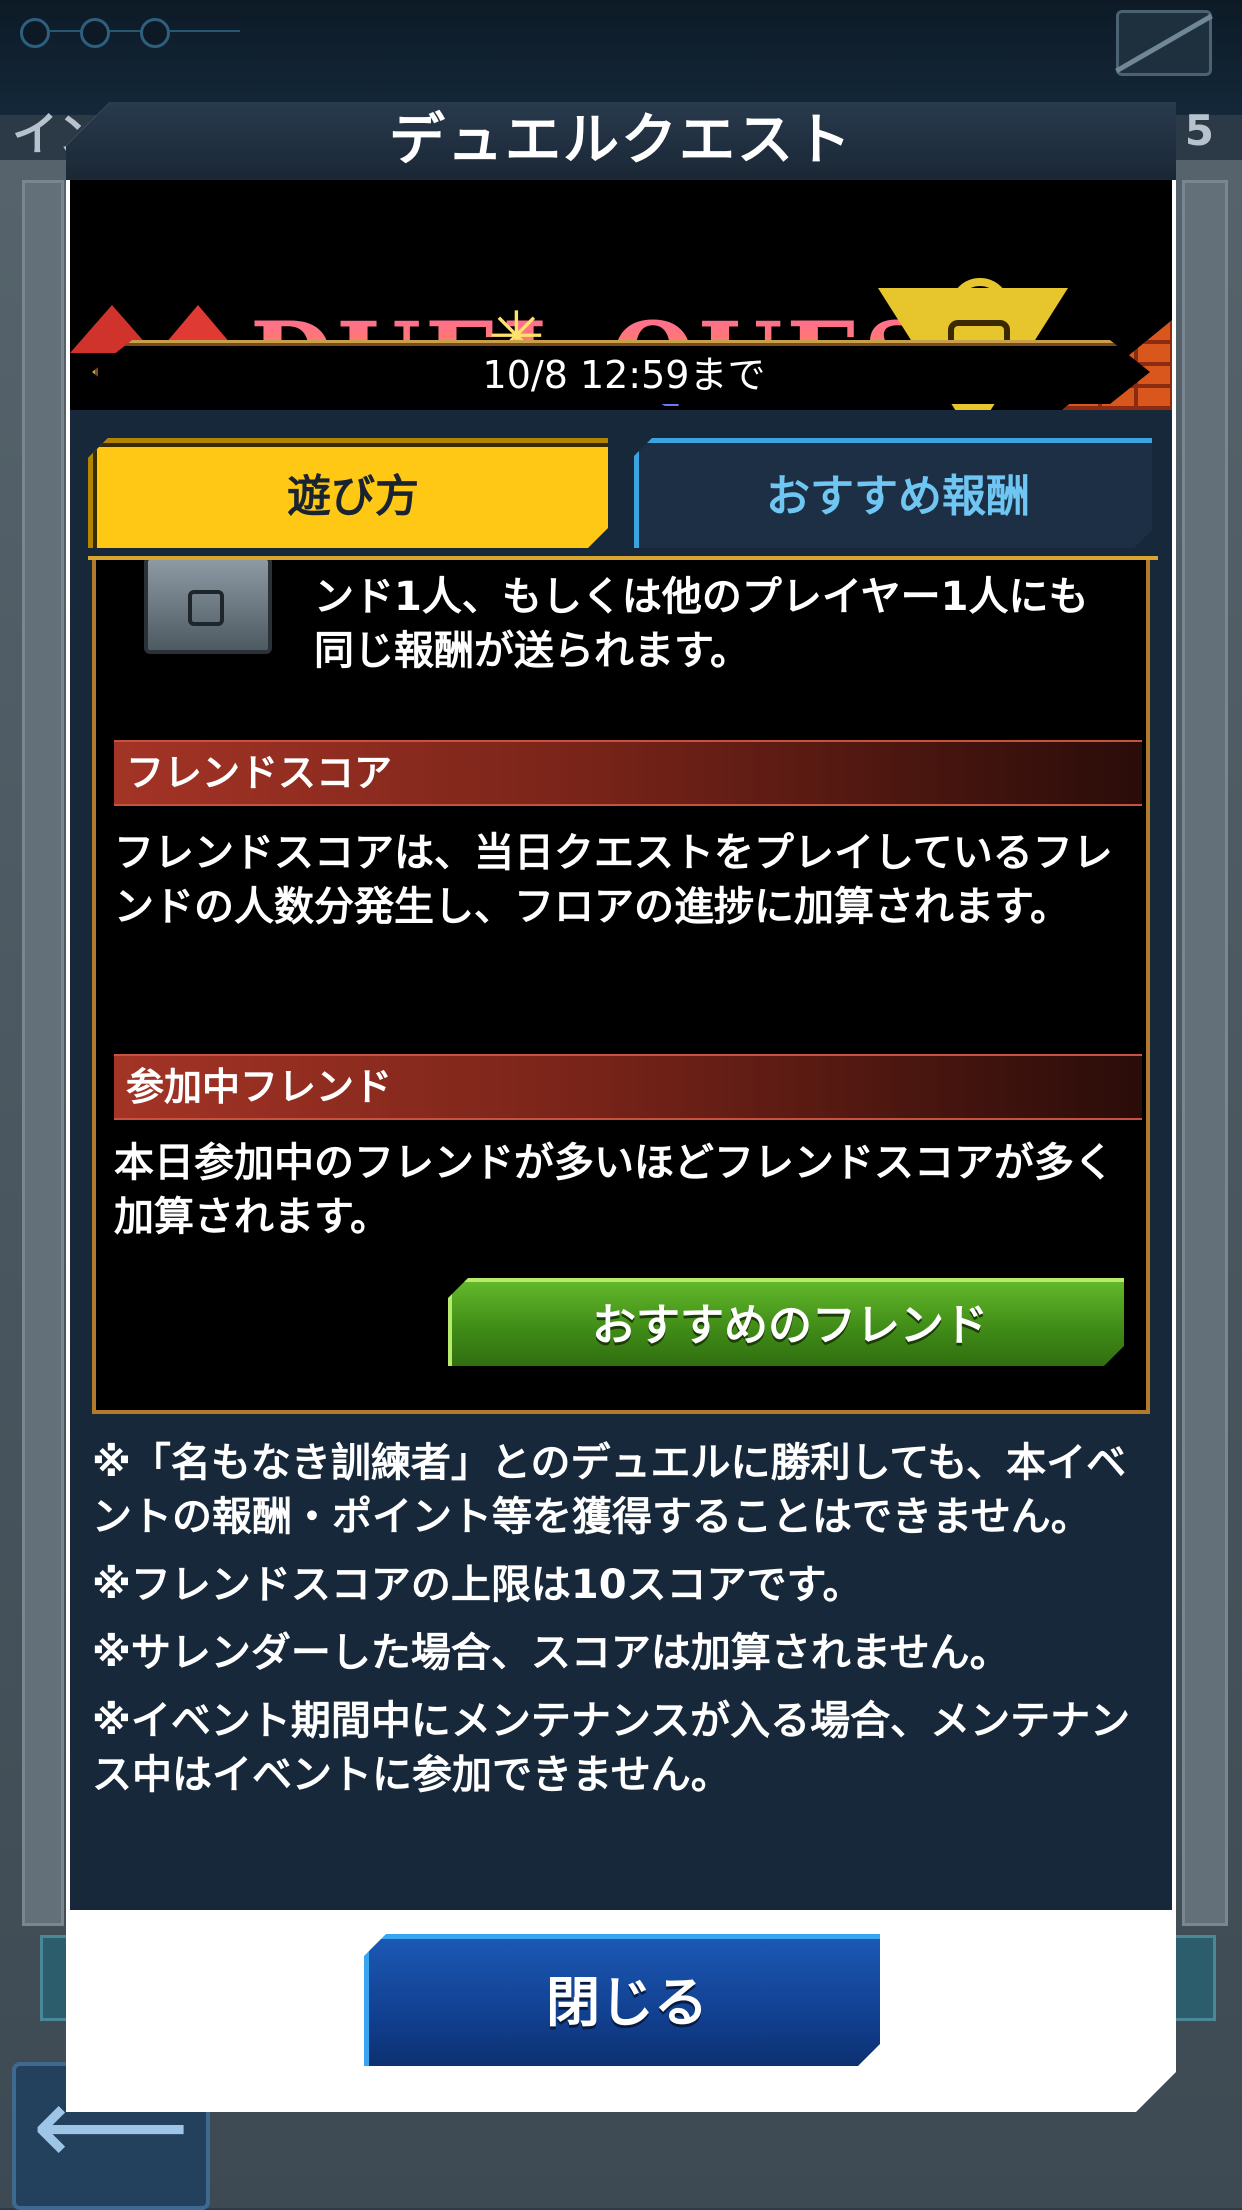  I want to click on tab-label: 遊び方, so click(353, 496).